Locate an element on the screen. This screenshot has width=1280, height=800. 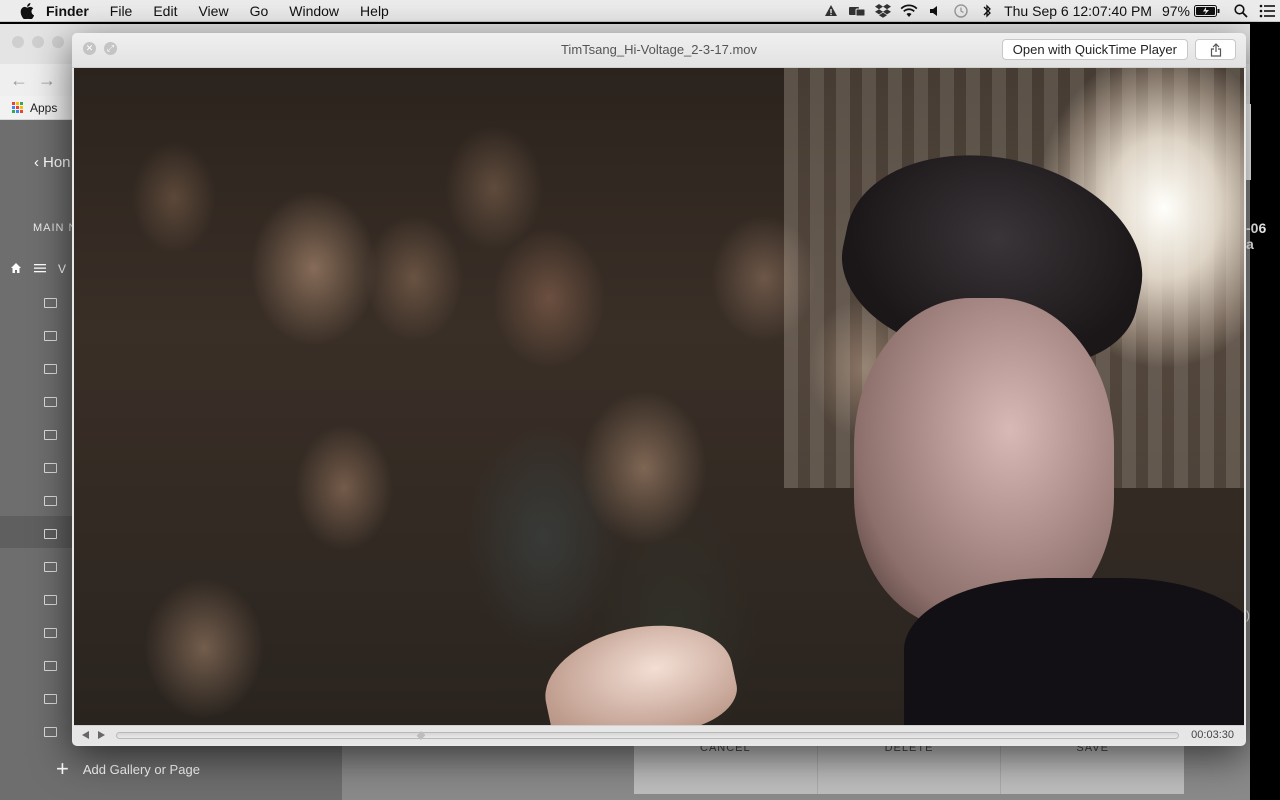
playhead-handle is located at coordinates (421, 735).